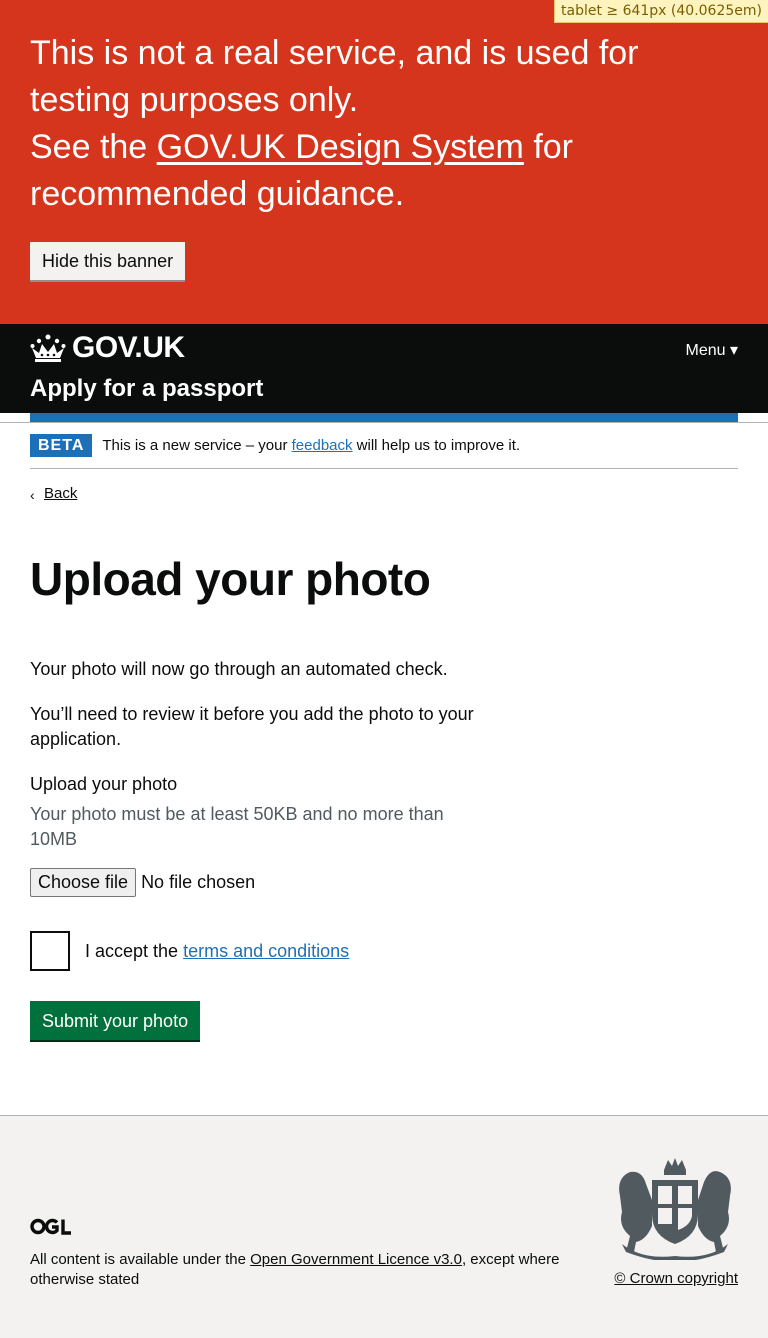 Image resolution: width=768 pixels, height=1338 pixels. What do you see at coordinates (356, 1259) in the screenshot?
I see `ogl-link: Open Government Licence v3.0` at bounding box center [356, 1259].